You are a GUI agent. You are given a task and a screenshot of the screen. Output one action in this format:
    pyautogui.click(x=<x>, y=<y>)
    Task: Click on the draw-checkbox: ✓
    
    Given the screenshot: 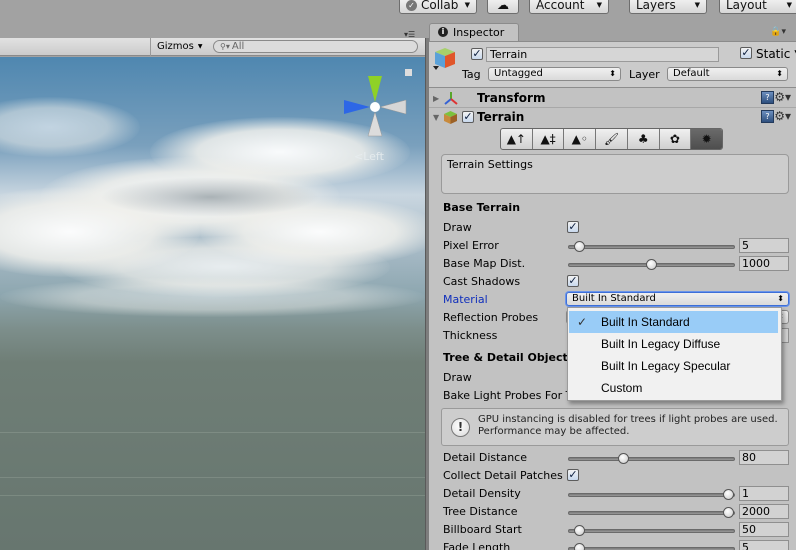 What is the action you would take?
    pyautogui.click(x=573, y=227)
    